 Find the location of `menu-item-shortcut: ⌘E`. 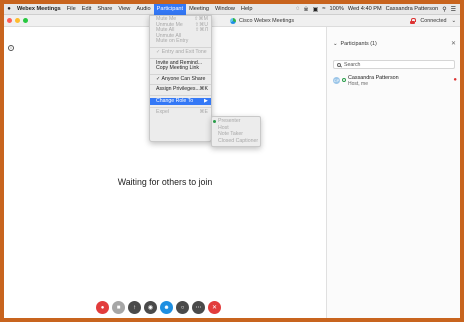

menu-item-shortcut: ⌘E is located at coordinates (203, 111).